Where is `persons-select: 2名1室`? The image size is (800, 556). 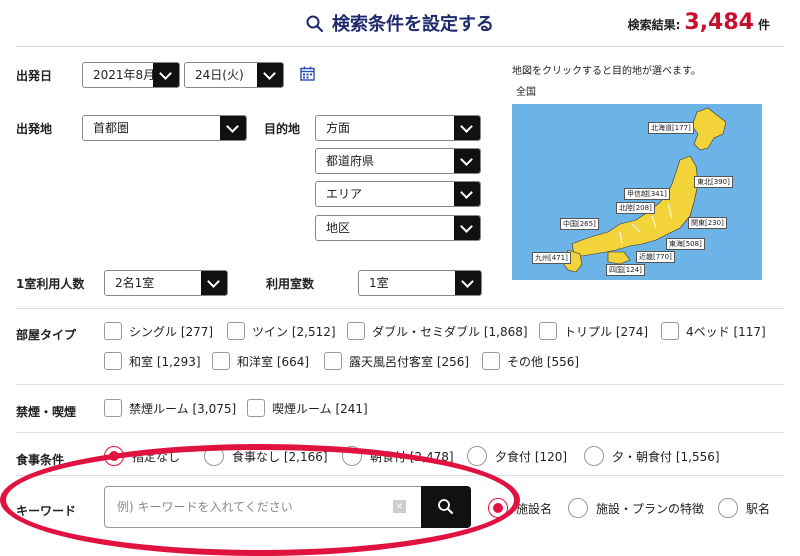
persons-select: 2名1室 is located at coordinates (166, 283).